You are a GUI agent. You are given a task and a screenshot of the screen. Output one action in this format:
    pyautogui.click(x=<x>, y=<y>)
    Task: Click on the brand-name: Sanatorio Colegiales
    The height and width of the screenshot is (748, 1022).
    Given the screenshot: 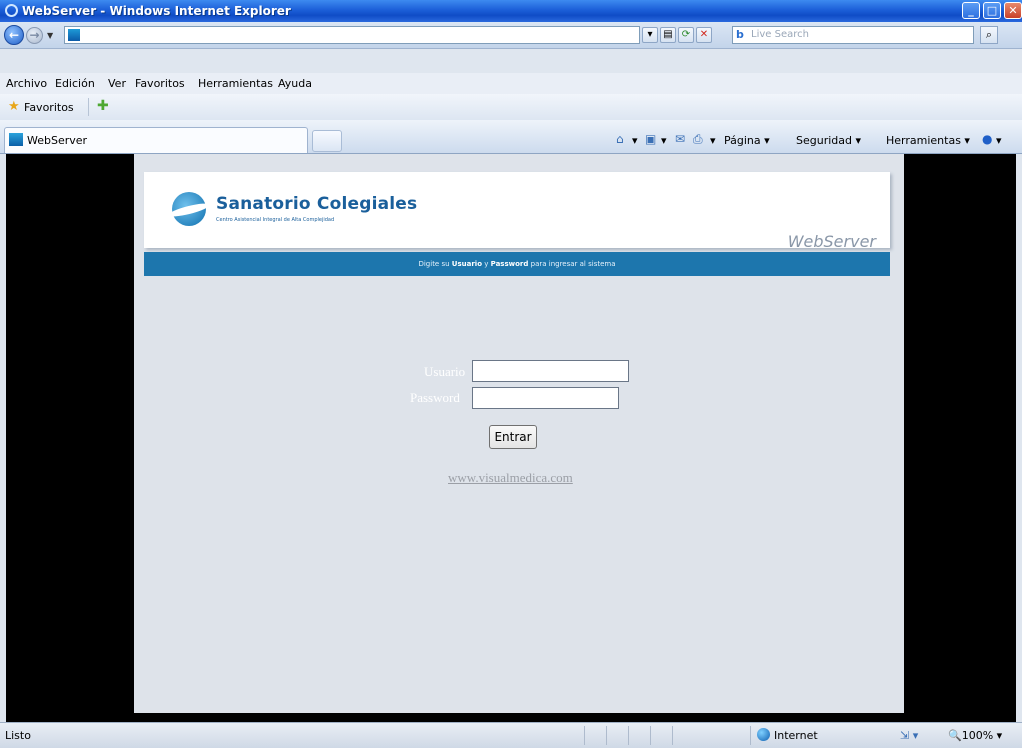 What is the action you would take?
    pyautogui.click(x=317, y=204)
    